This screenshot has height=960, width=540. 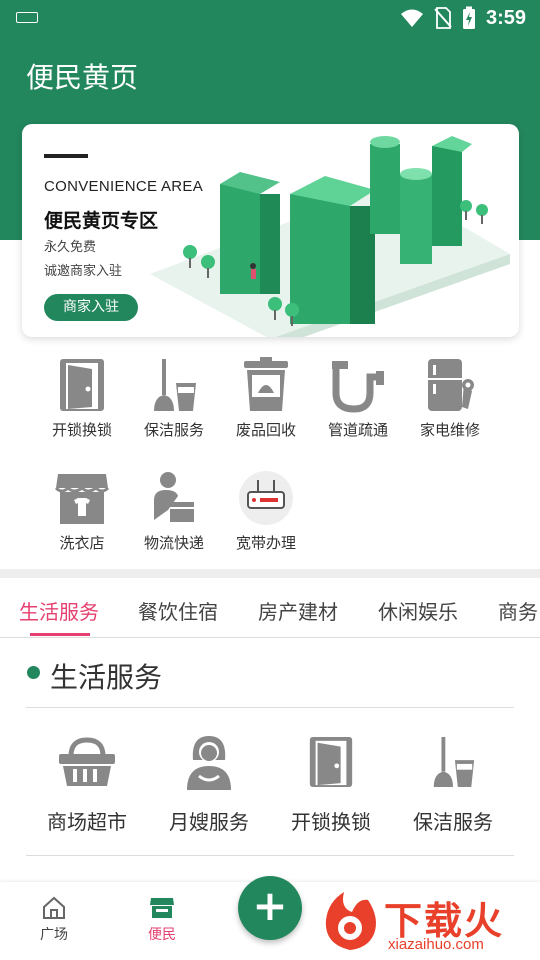 I want to click on merchant-join-button: 商家入驻, so click(x=91, y=307).